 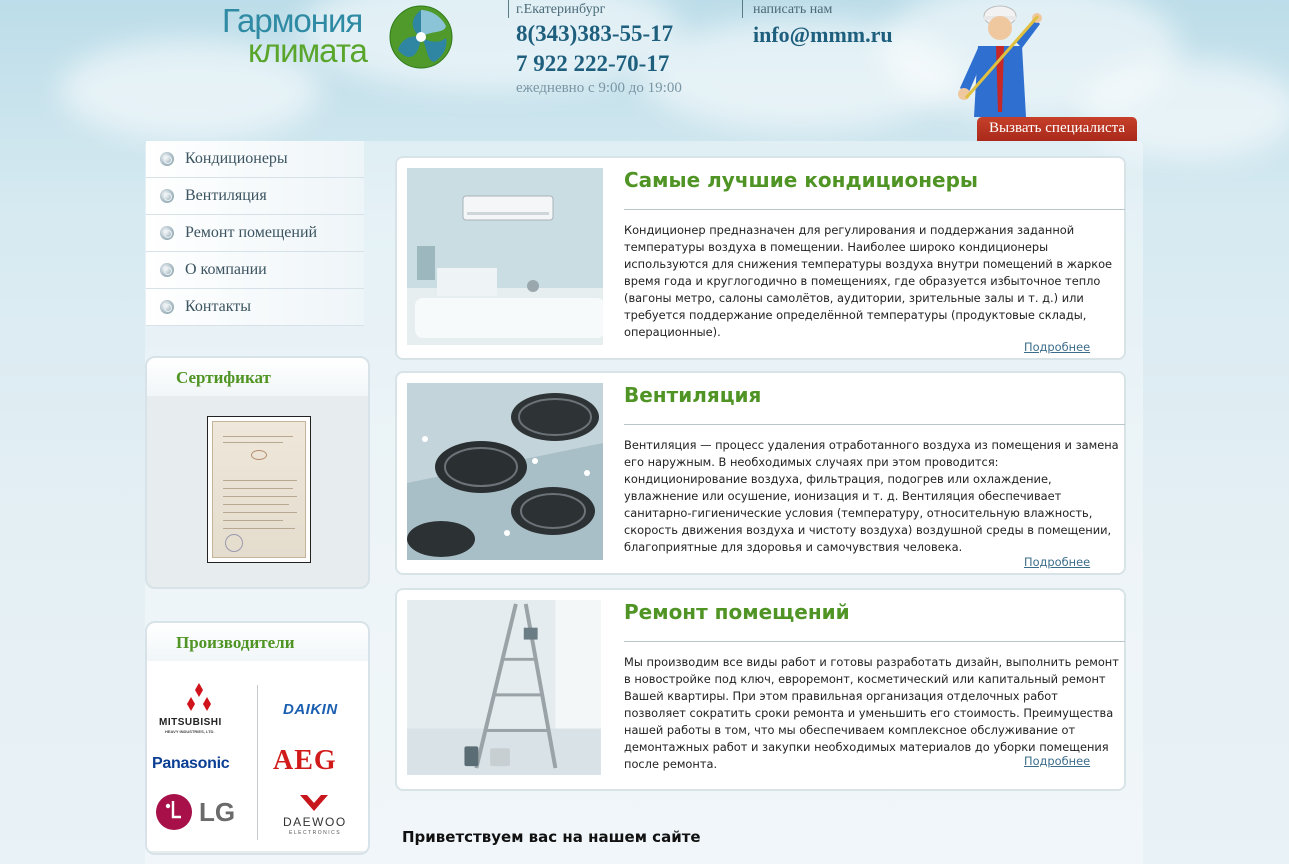 I want to click on phone-secondary: 7 922 222-70-17, so click(x=592, y=64).